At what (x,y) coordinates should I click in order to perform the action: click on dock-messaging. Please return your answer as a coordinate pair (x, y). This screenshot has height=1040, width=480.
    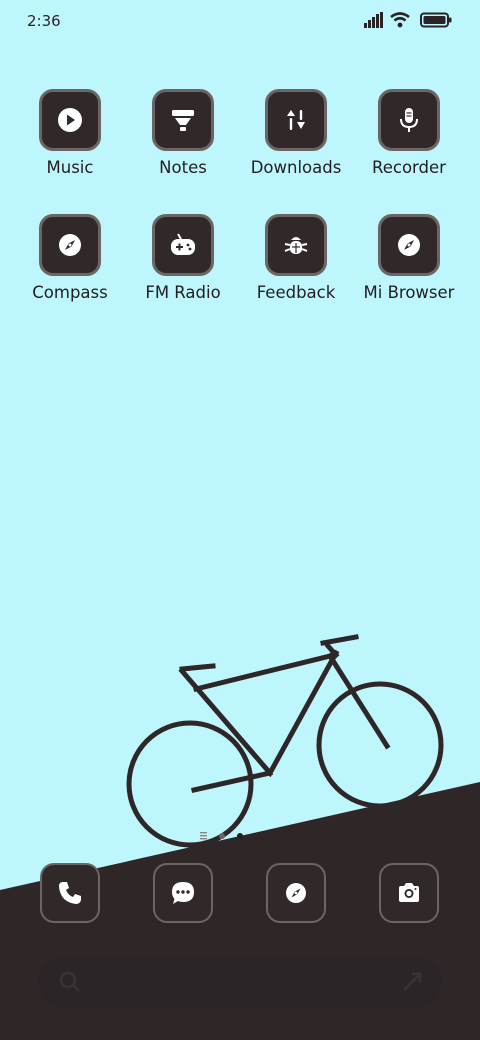
    Looking at the image, I should click on (183, 893).